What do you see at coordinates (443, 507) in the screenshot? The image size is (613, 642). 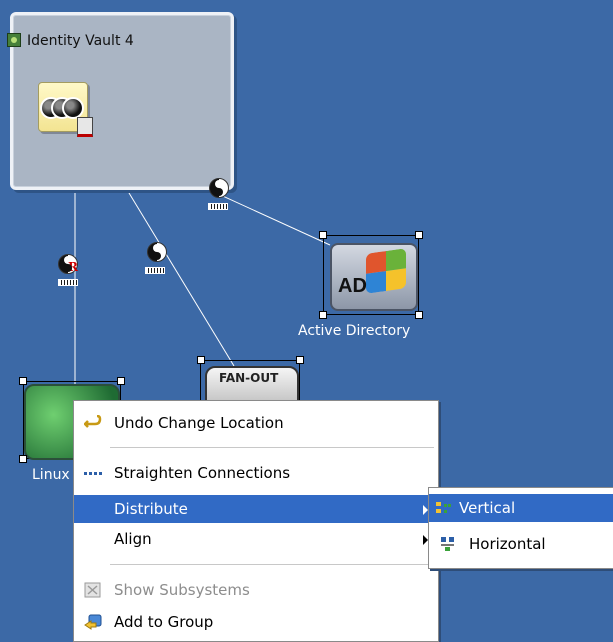 I see `distribute-vertical-icon` at bounding box center [443, 507].